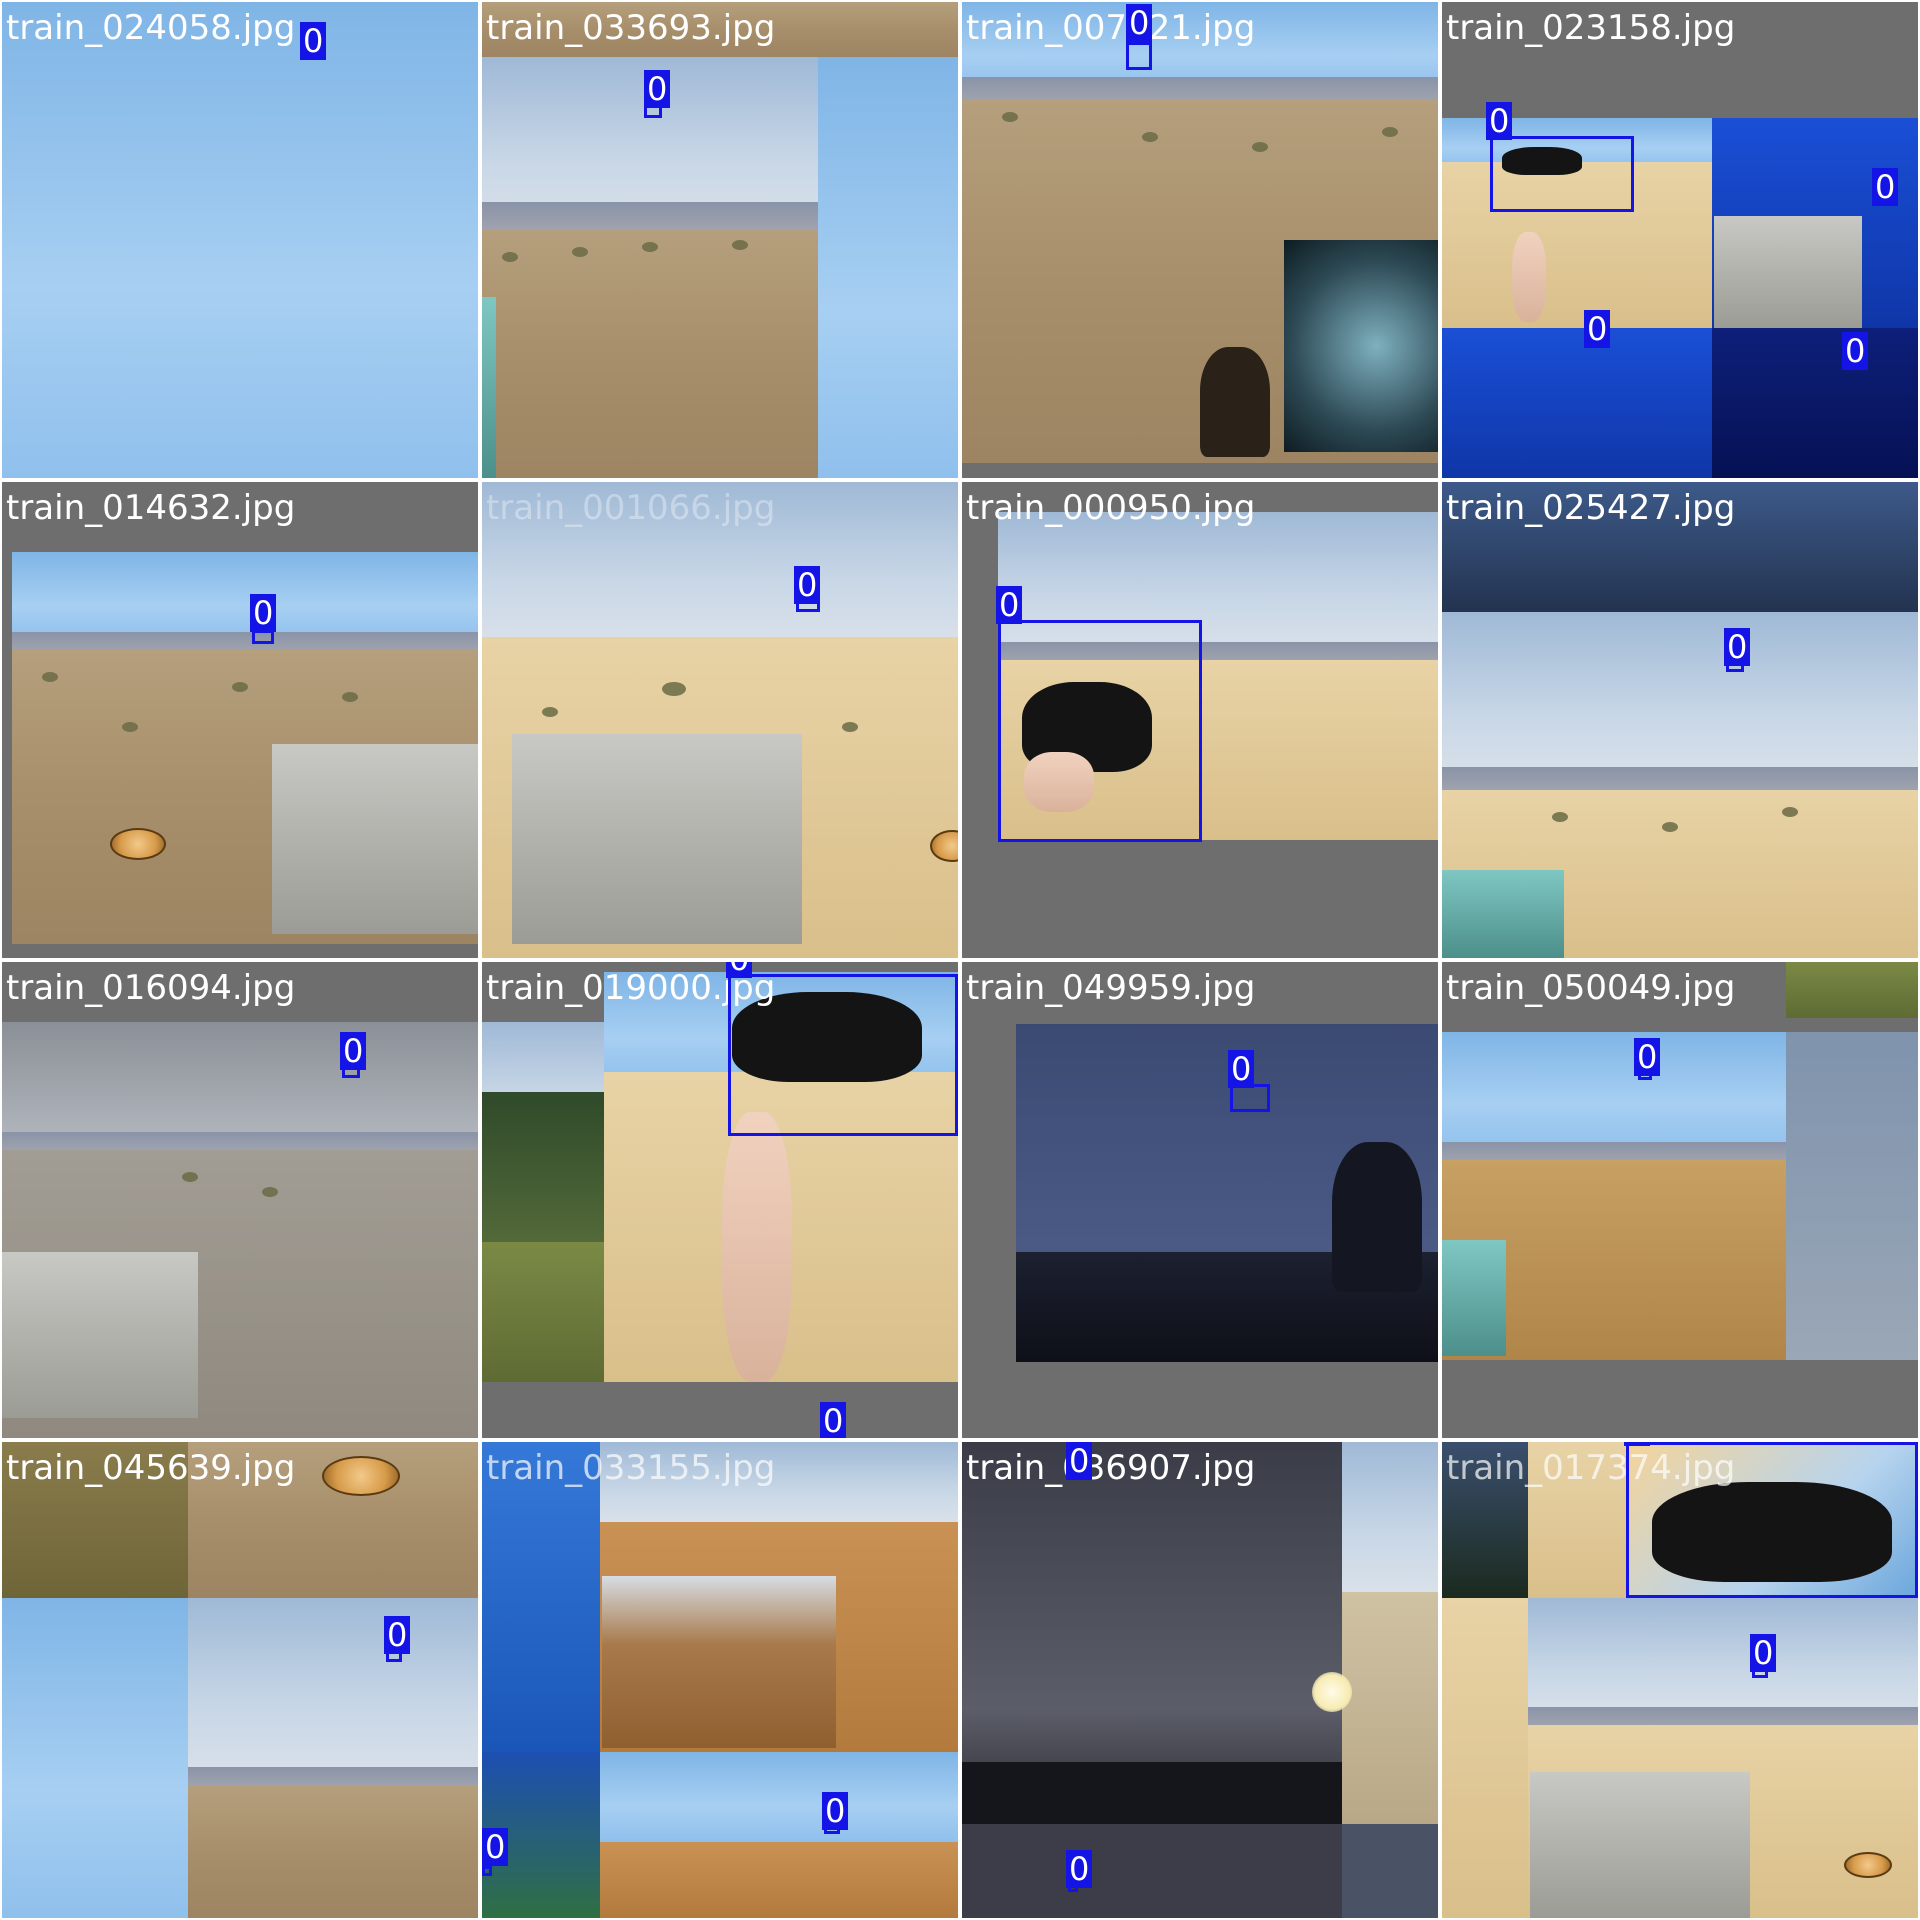  Describe the element at coordinates (1235, 402) in the screenshot. I see `shadow-figures` at that location.